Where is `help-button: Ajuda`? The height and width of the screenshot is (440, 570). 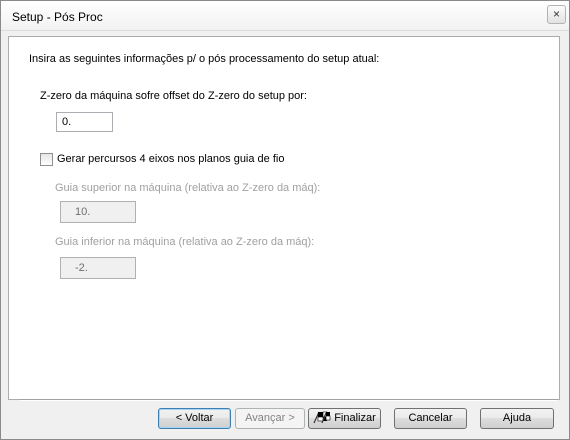 help-button: Ajuda is located at coordinates (517, 418).